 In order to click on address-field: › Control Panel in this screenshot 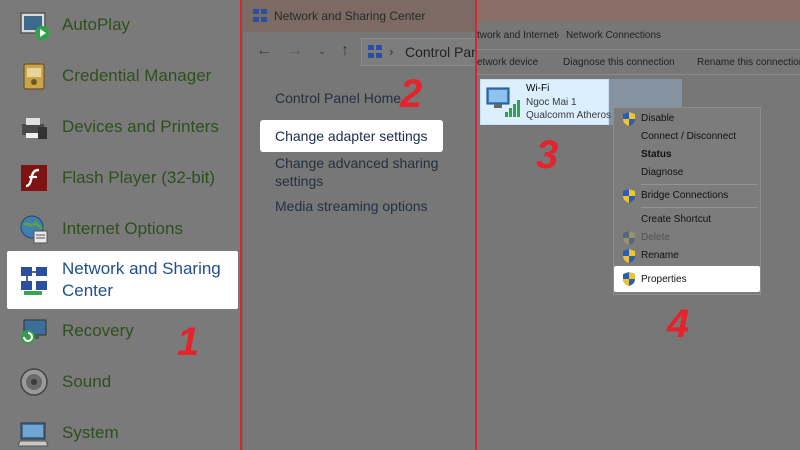, I will do `click(418, 52)`.